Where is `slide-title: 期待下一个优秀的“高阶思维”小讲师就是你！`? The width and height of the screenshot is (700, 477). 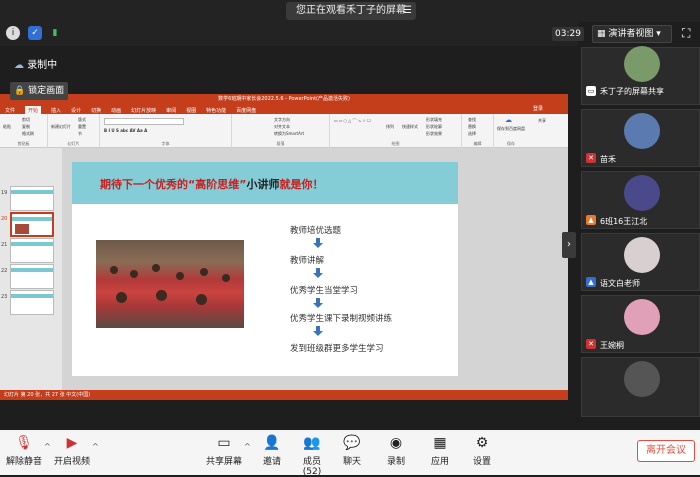
slide-title: 期待下一个优秀的“高阶思维”小讲师就是你！ is located at coordinates (211, 184).